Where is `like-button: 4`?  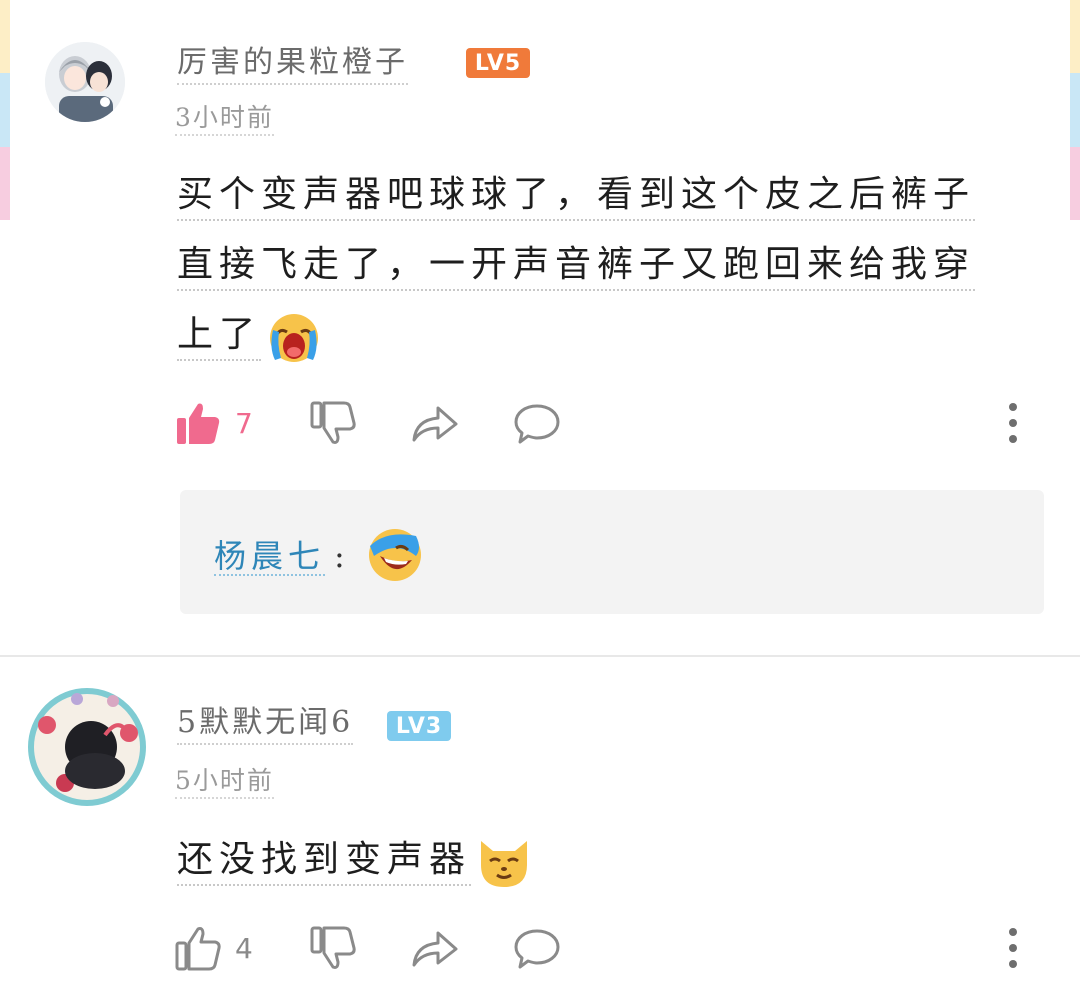
like-button: 4 is located at coordinates (214, 948).